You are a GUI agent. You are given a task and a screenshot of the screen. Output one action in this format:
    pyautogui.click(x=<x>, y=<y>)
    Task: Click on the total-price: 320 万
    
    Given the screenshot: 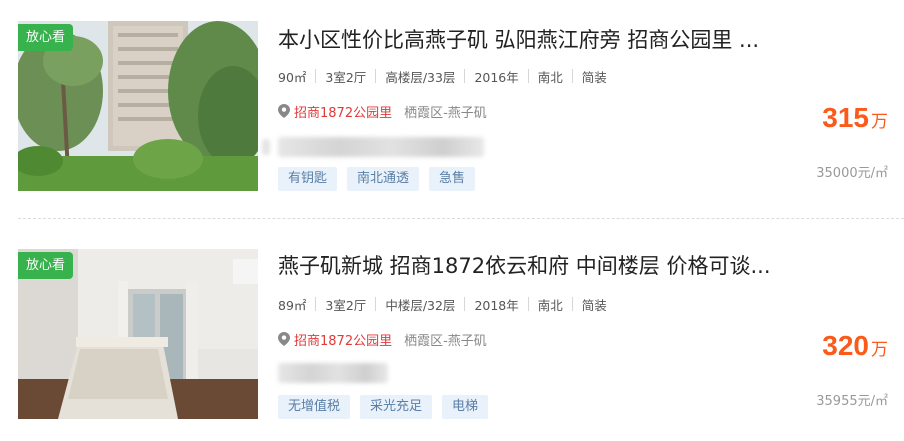 What is the action you would take?
    pyautogui.click(x=855, y=346)
    